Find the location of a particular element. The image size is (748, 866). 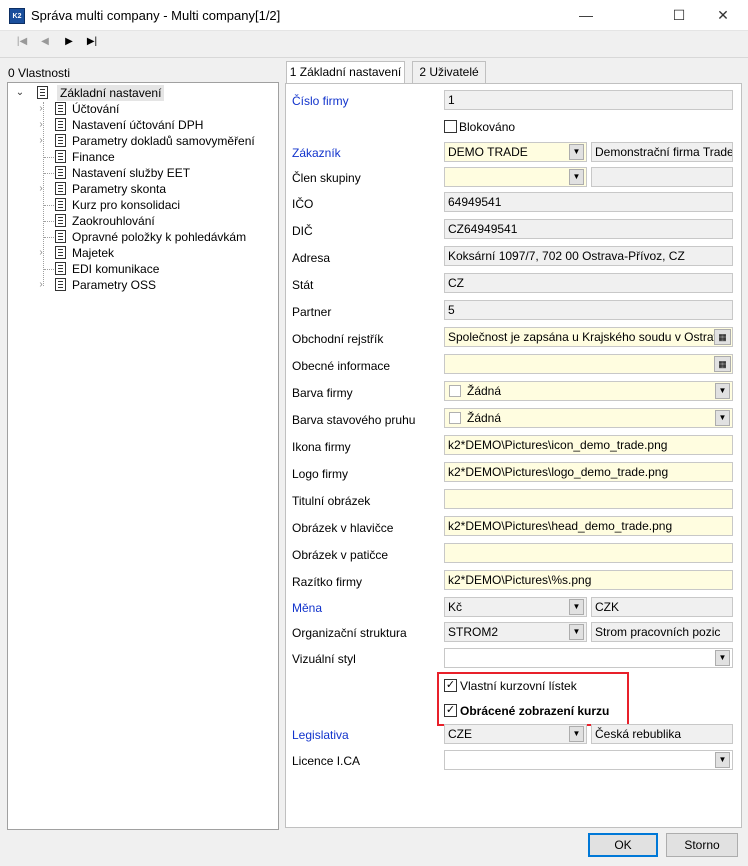

vizualni-styl-select is located at coordinates (588, 658).